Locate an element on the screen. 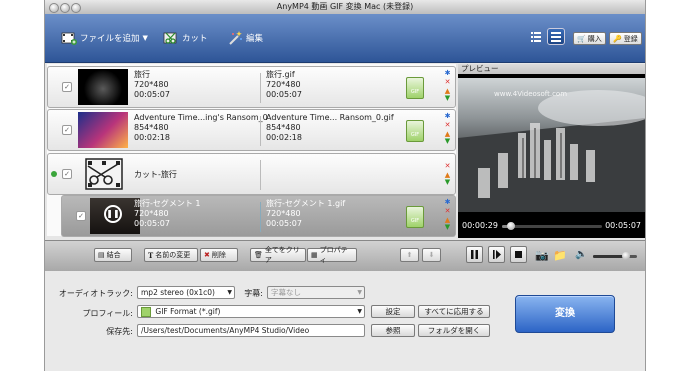 The image size is (696, 371). audio-track-label: オーディオトラック: is located at coordinates (95, 293).